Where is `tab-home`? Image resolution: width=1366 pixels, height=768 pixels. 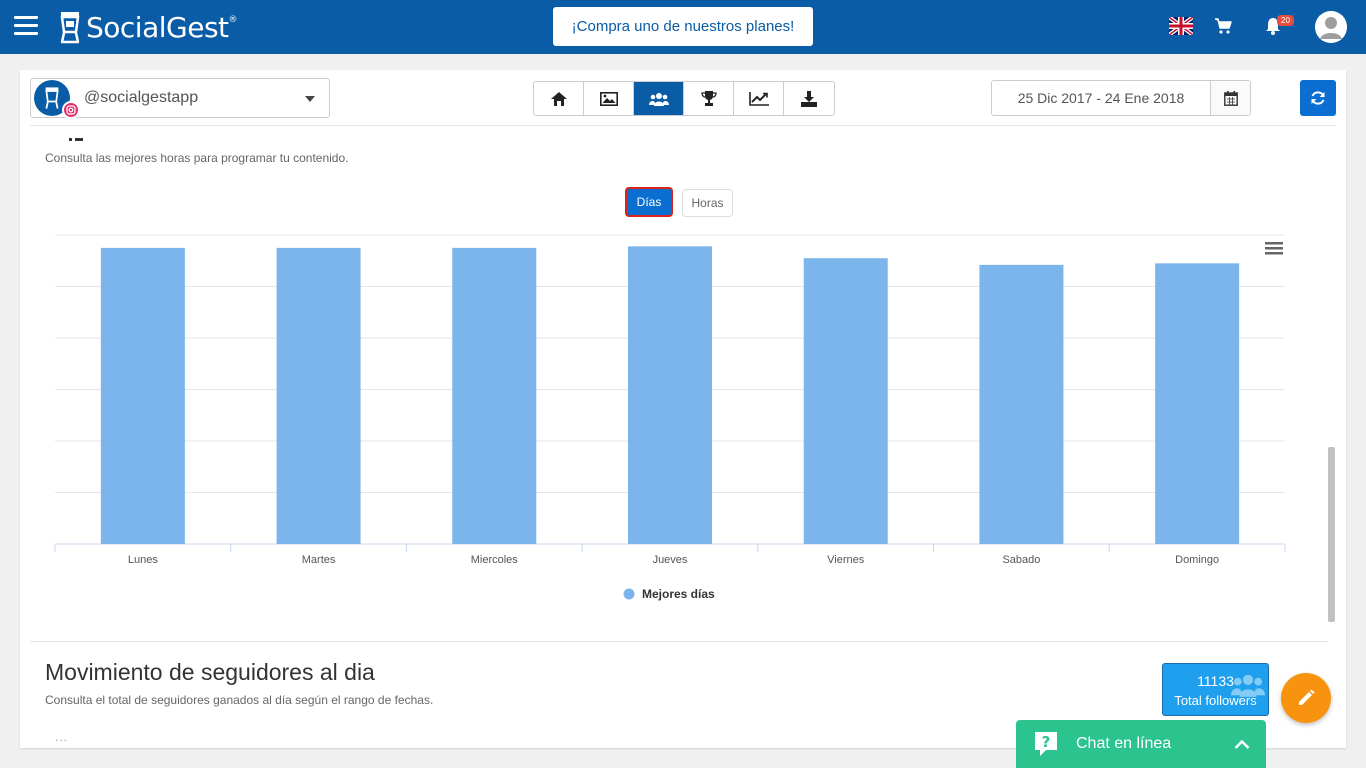
tab-home is located at coordinates (559, 98).